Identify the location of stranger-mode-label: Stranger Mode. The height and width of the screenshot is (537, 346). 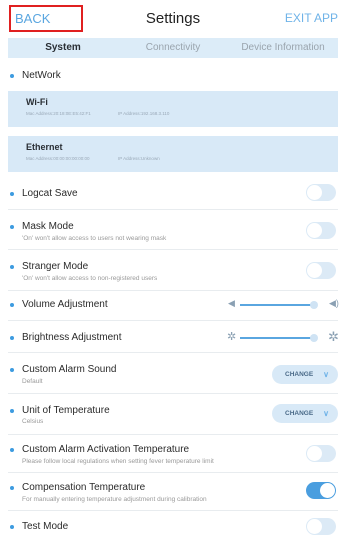
(55, 266).